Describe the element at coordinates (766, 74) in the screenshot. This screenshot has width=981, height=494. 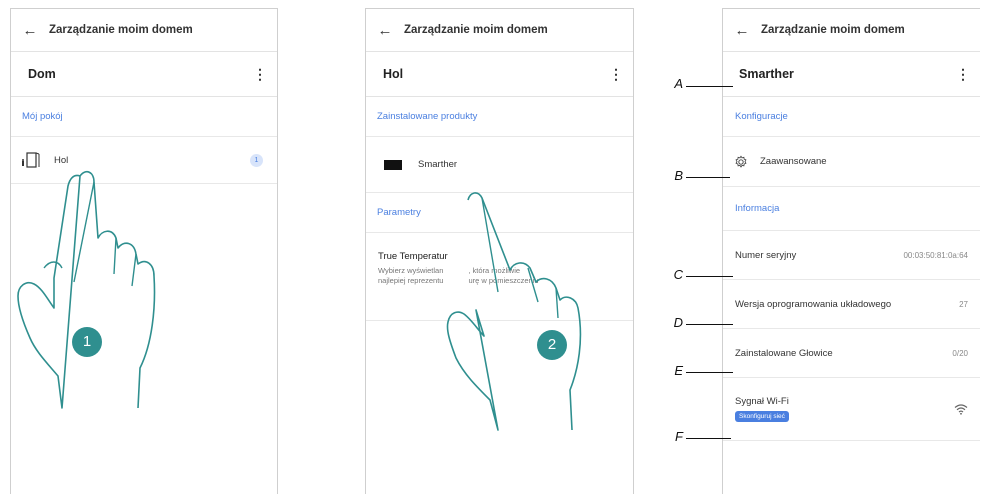
I see `page-title: Smarther` at that location.